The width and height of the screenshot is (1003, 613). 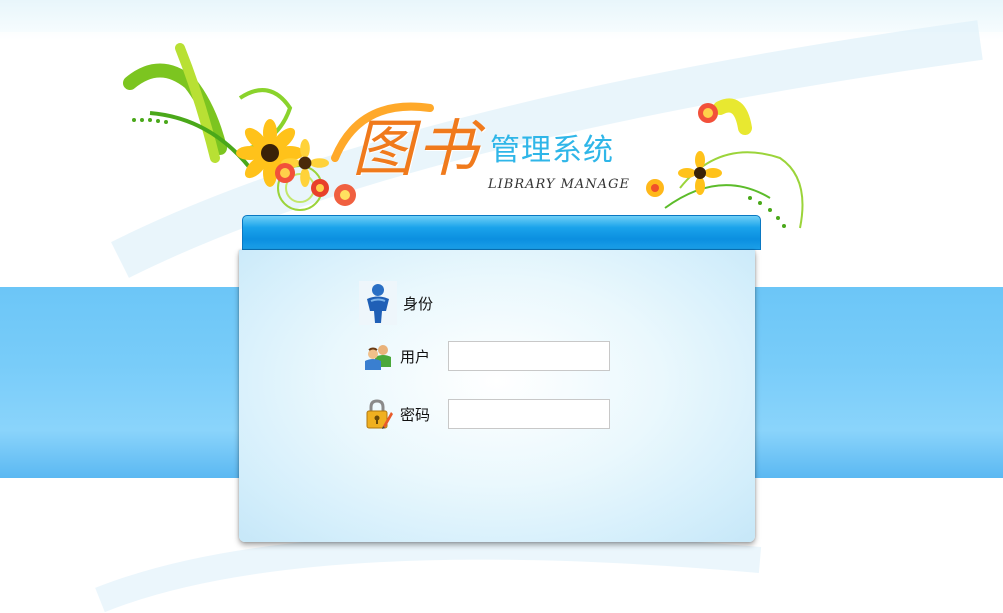 What do you see at coordinates (378, 414) in the screenshot?
I see `padlock-pencil-icon` at bounding box center [378, 414].